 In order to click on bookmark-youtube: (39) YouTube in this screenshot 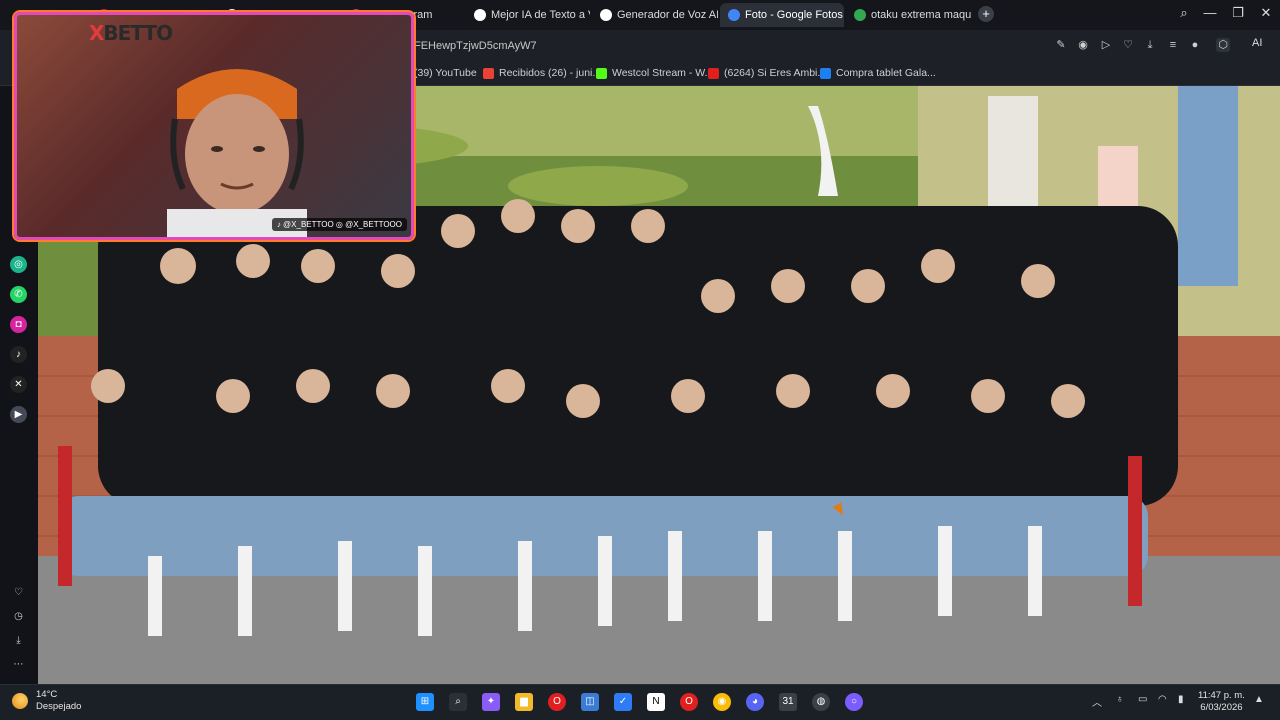, I will do `click(445, 73)`.